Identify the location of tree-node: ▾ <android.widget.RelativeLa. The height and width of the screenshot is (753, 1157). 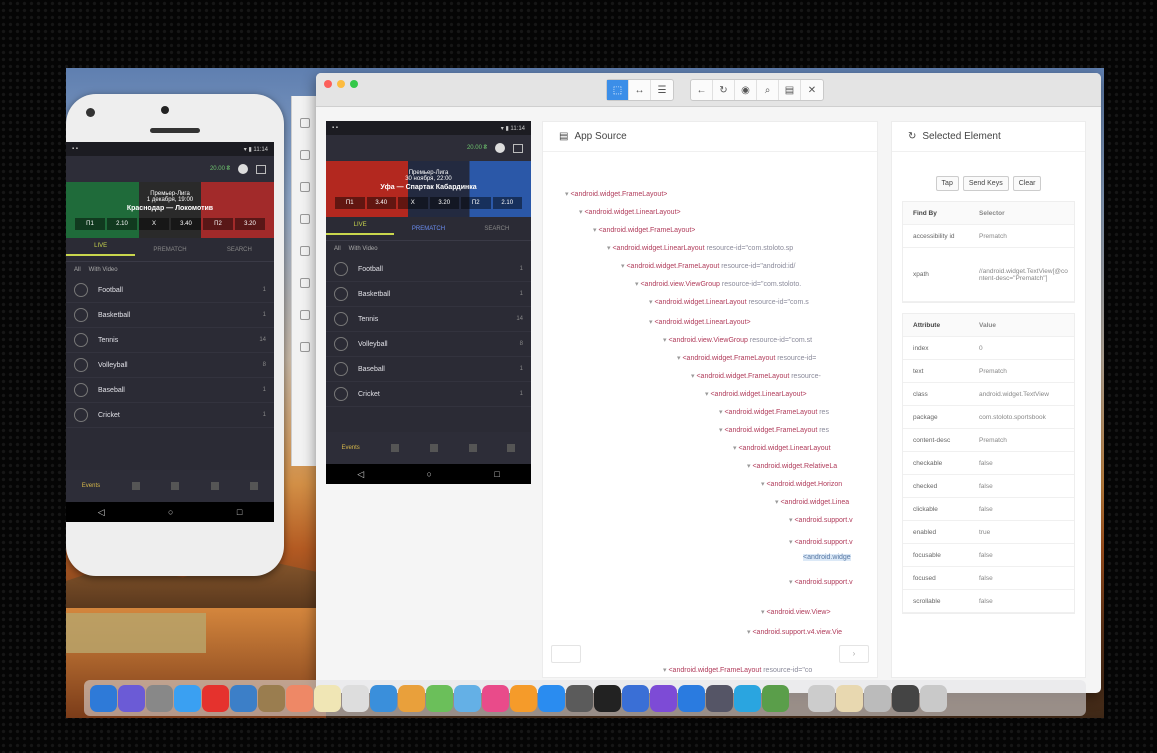
(792, 466).